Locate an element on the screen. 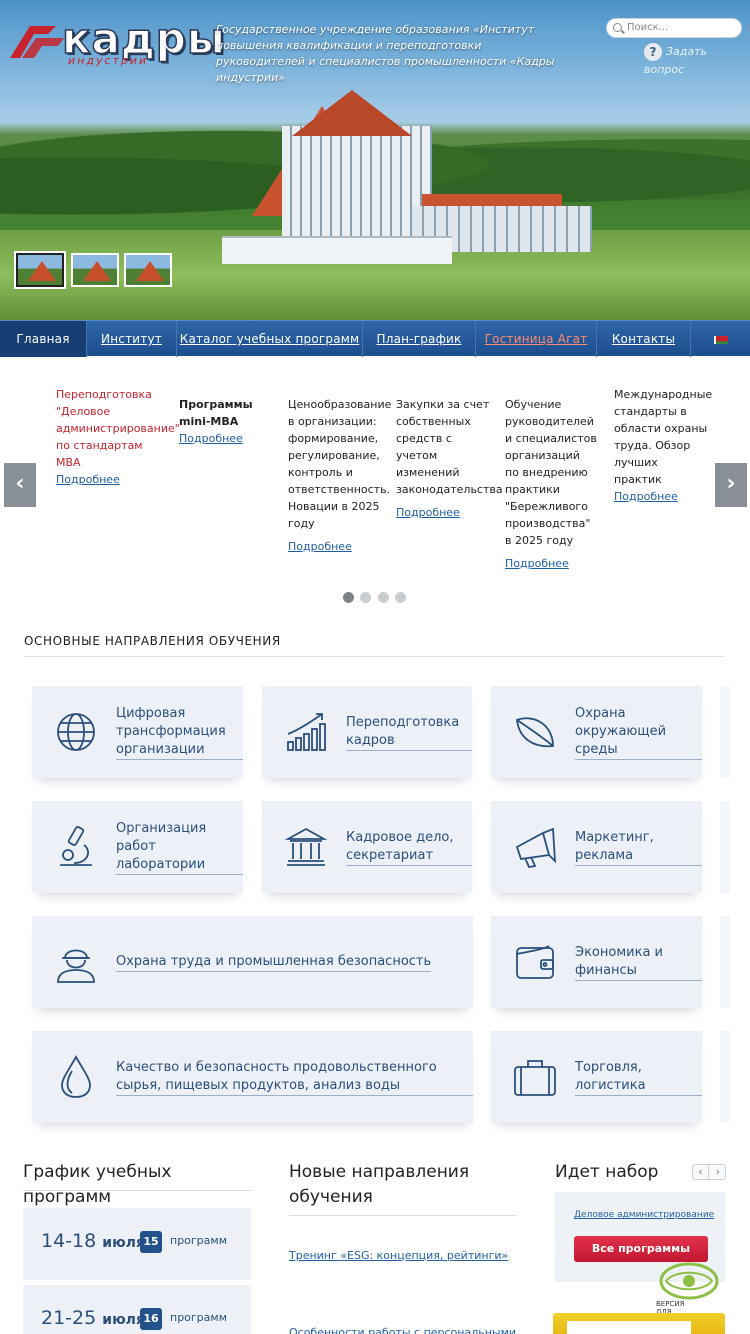 This screenshot has height=1334, width=750. logo-subtitle: индустрии is located at coordinates (108, 60).